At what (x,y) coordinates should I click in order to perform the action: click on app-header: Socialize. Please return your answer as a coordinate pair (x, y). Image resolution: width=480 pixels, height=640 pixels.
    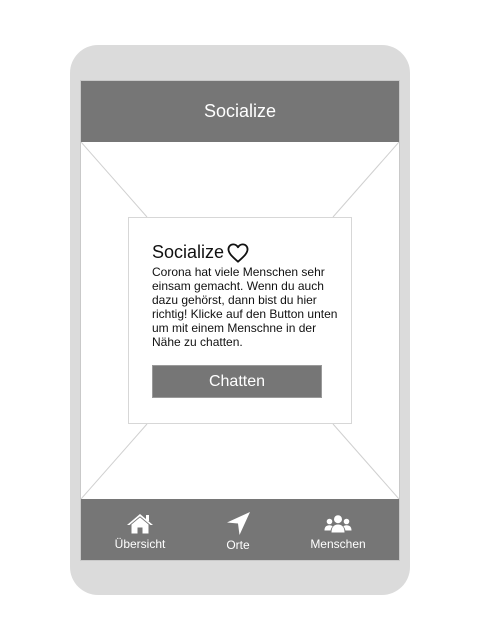
    Looking at the image, I should click on (240, 111).